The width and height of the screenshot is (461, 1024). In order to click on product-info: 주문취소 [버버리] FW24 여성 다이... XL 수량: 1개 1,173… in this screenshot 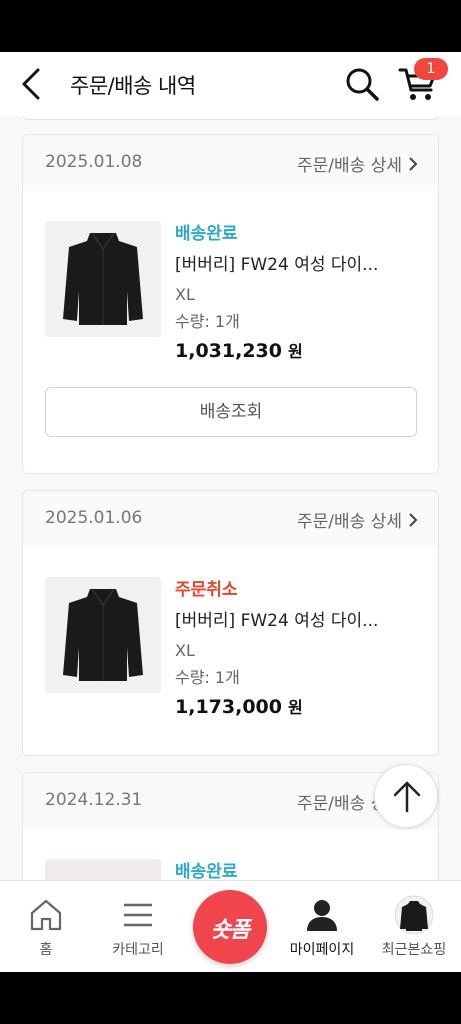, I will do `click(300, 646)`.